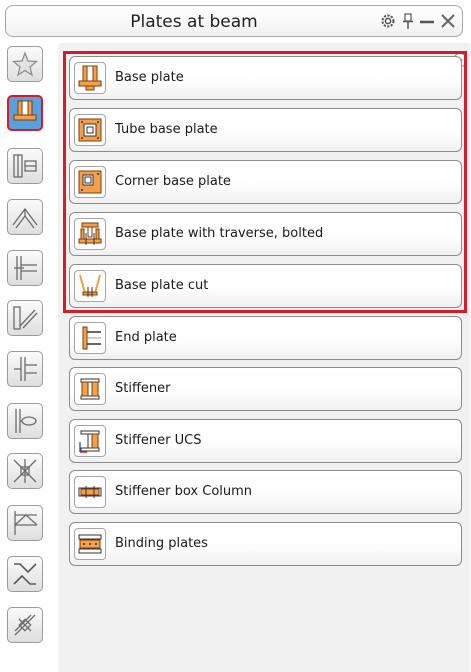  I want to click on sidebar-stair, so click(25, 574).